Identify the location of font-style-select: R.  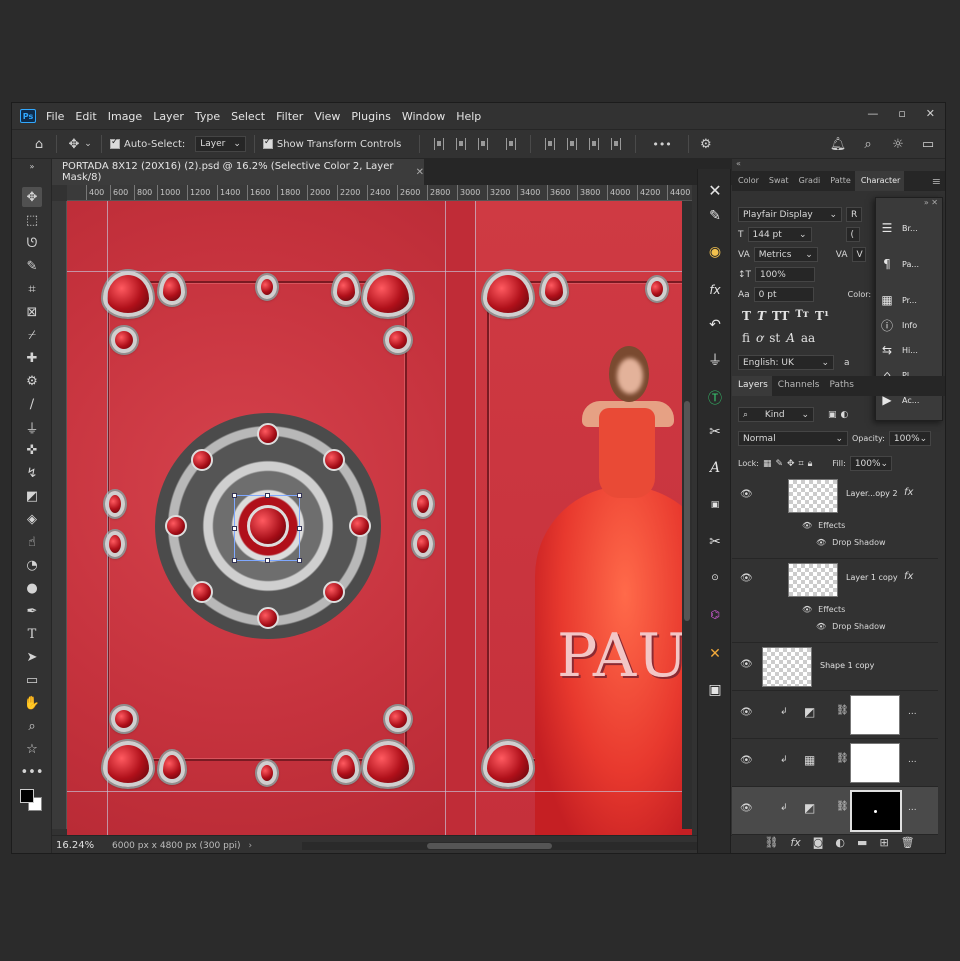
(854, 214).